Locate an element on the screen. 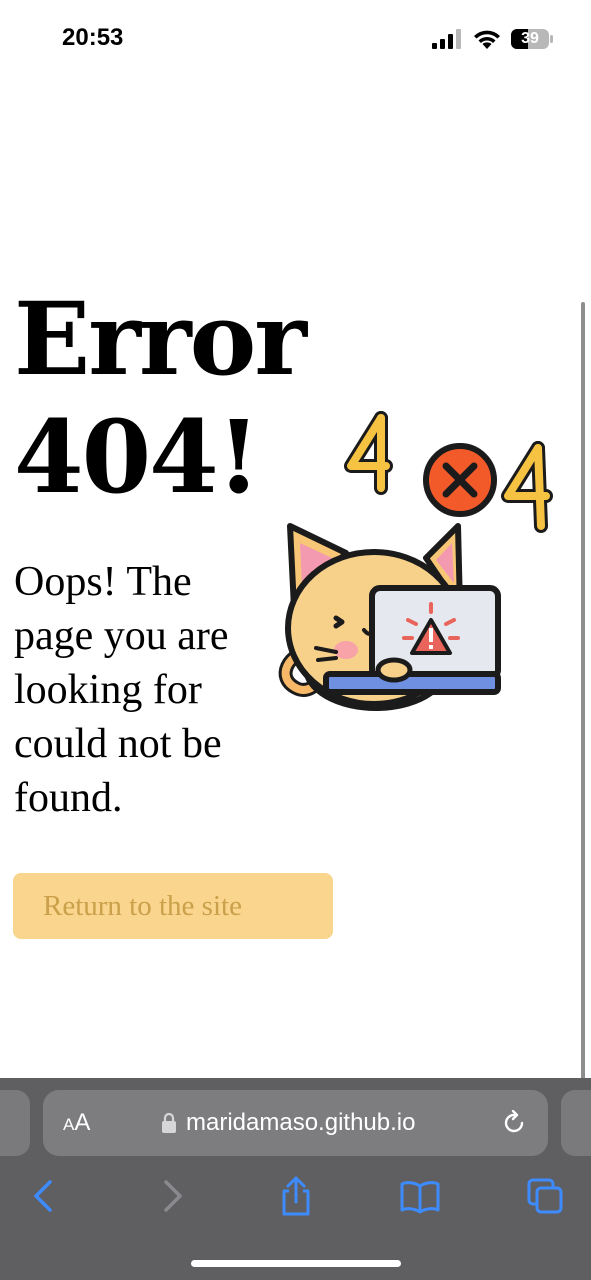 This screenshot has height=1280, width=591. browser-toolbar is located at coordinates (295, 1196).